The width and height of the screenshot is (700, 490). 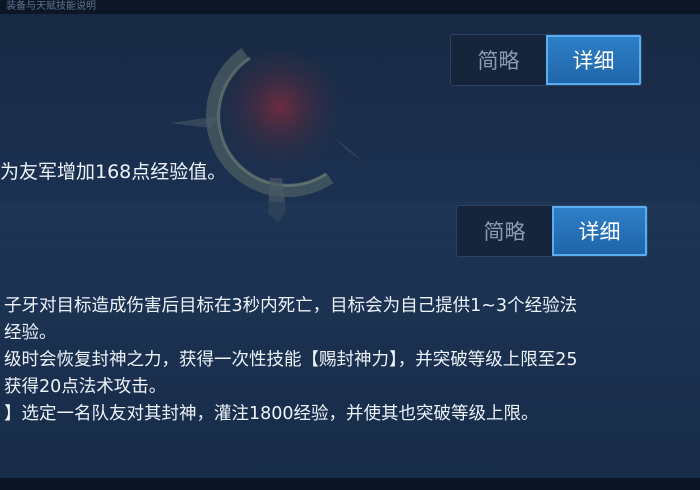 I want to click on skill-description-1: 为友军增加168点经验值。, so click(x=113, y=172).